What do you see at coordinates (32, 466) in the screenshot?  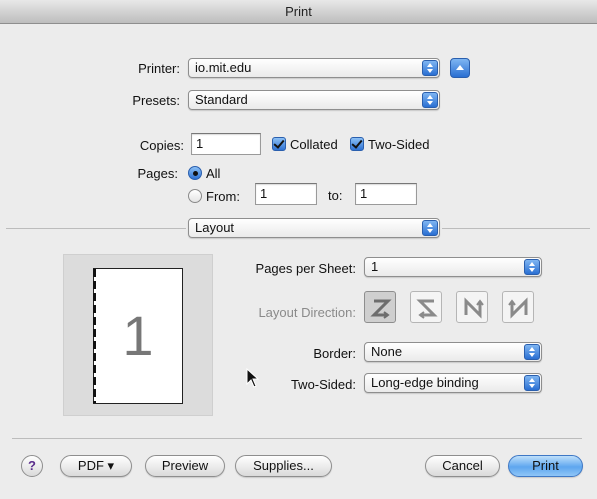 I see `help-button: ?` at bounding box center [32, 466].